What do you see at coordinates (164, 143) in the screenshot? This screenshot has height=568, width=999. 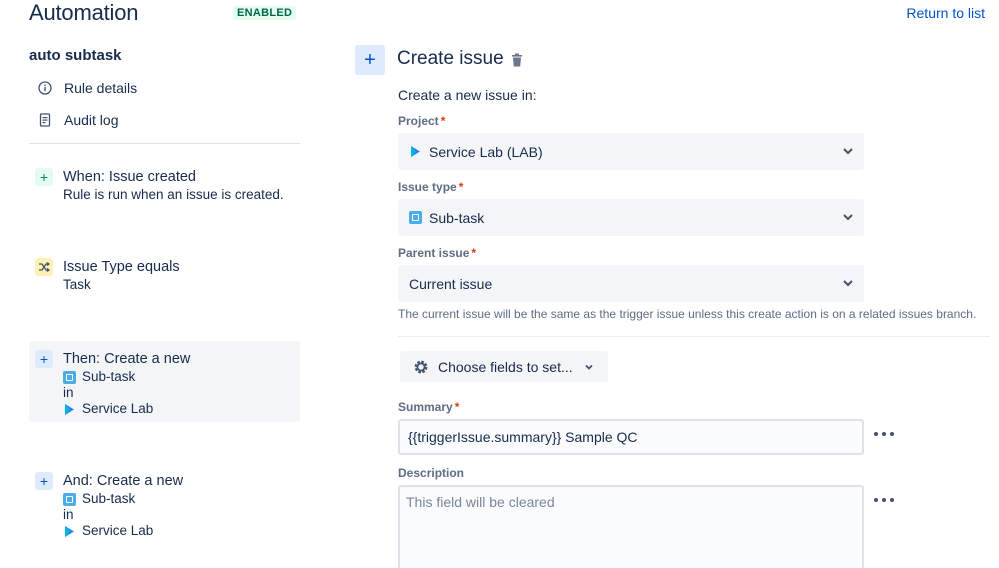 I see `sidebar-divider` at bounding box center [164, 143].